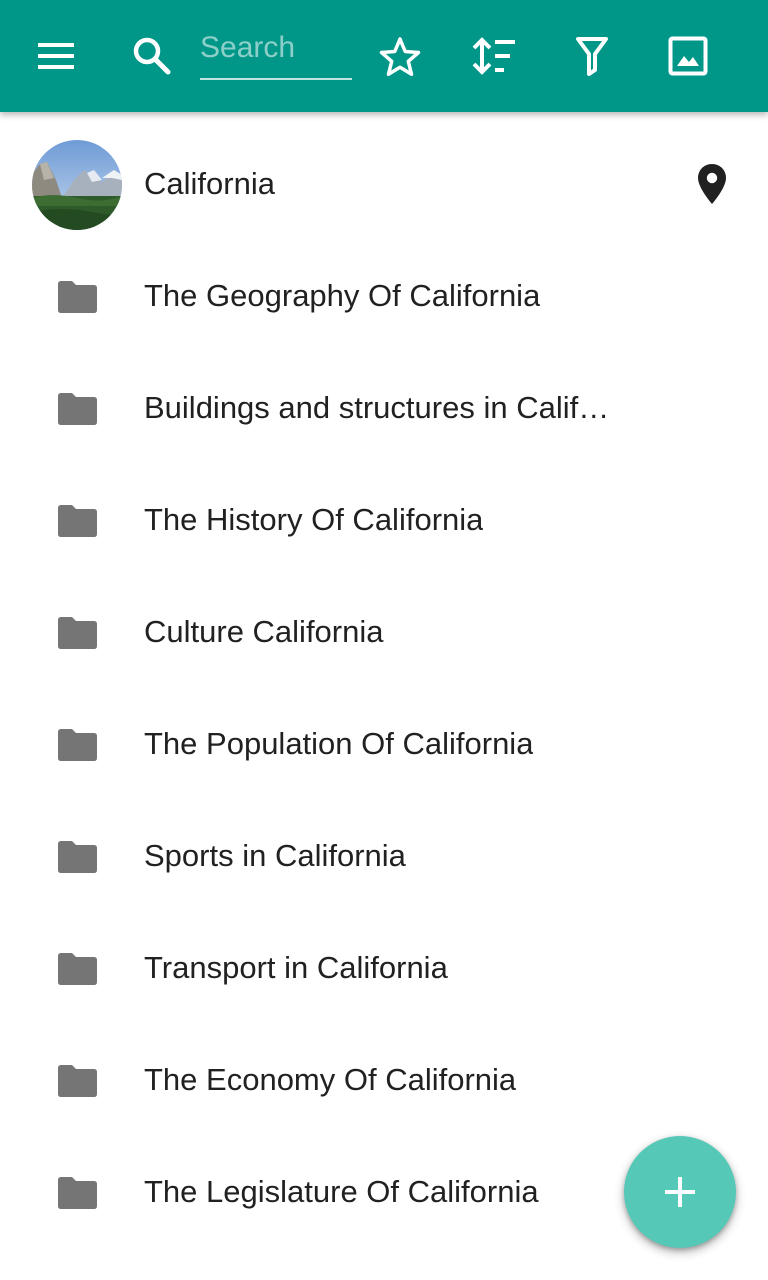  I want to click on add-icon, so click(680, 1192).